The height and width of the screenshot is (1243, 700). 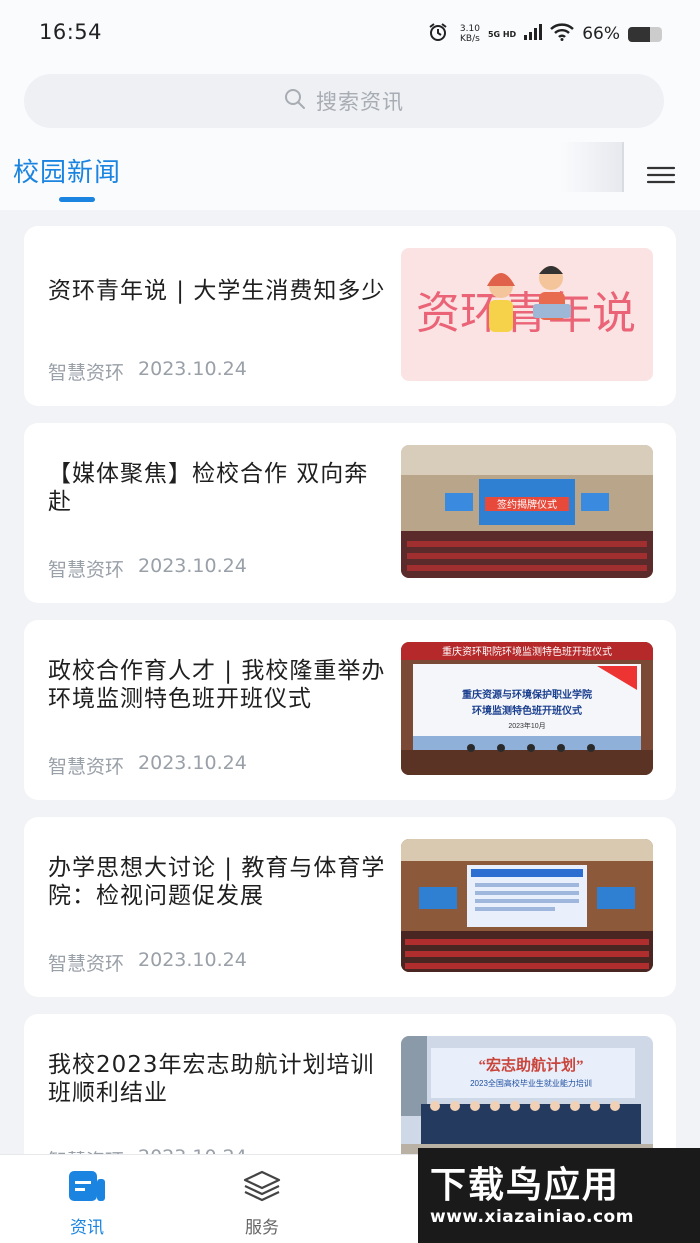 What do you see at coordinates (360, 102) in the screenshot?
I see `search-placeholder: 搜索资讯` at bounding box center [360, 102].